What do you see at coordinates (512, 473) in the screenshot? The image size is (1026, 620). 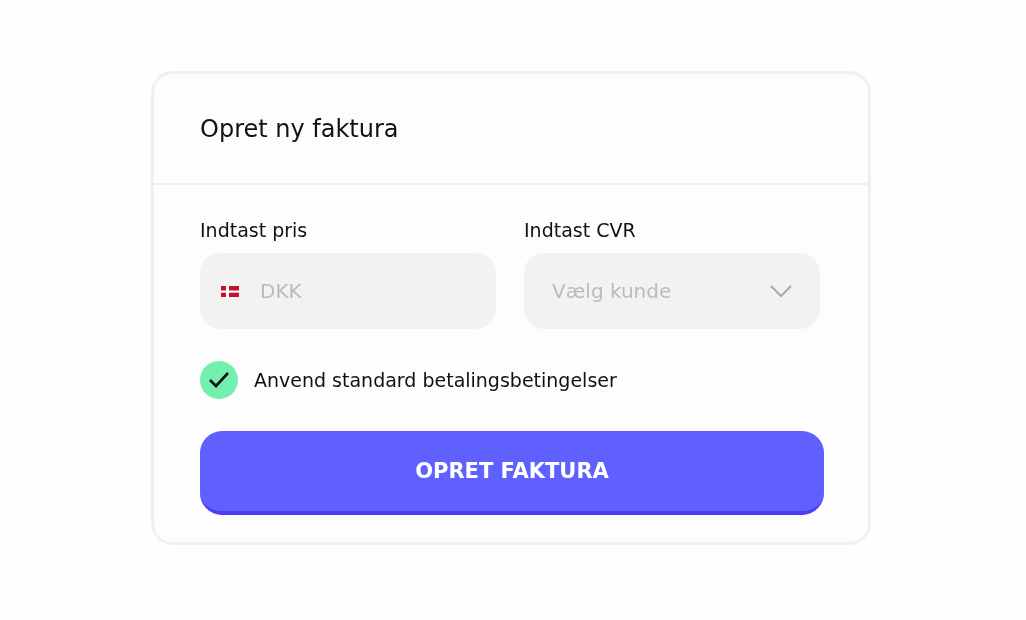 I see `create-invoice-button: OPRET FAKTURA` at bounding box center [512, 473].